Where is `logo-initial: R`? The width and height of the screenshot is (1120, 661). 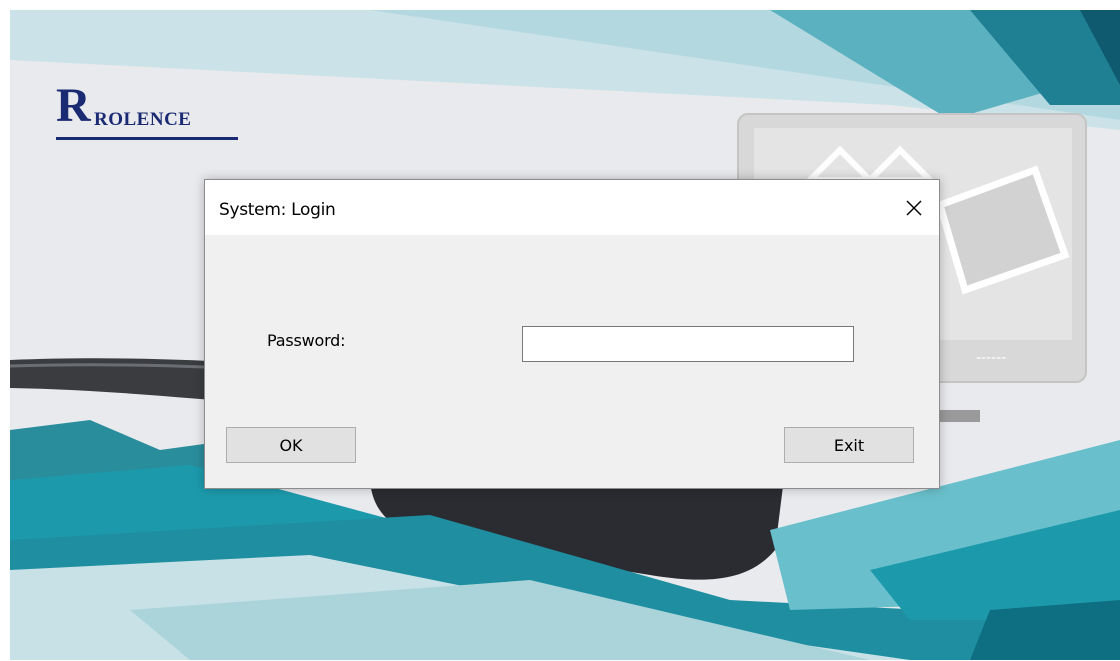 logo-initial: R is located at coordinates (73, 105).